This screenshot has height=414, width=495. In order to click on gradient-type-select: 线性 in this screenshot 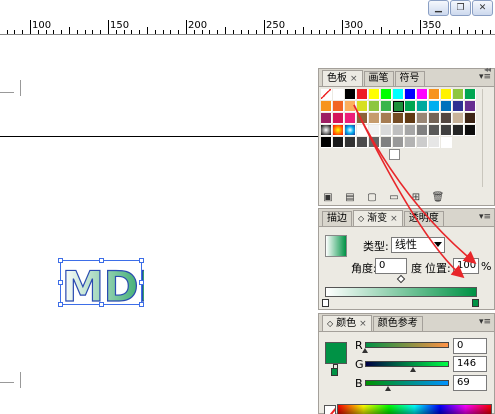, I will do `click(418, 245)`.